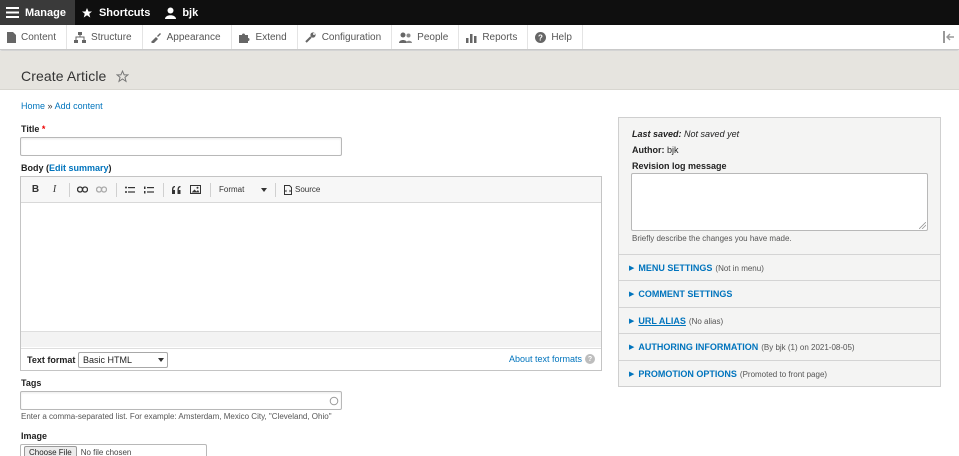  Describe the element at coordinates (51, 360) in the screenshot. I see `text-format-label: Text format` at that location.